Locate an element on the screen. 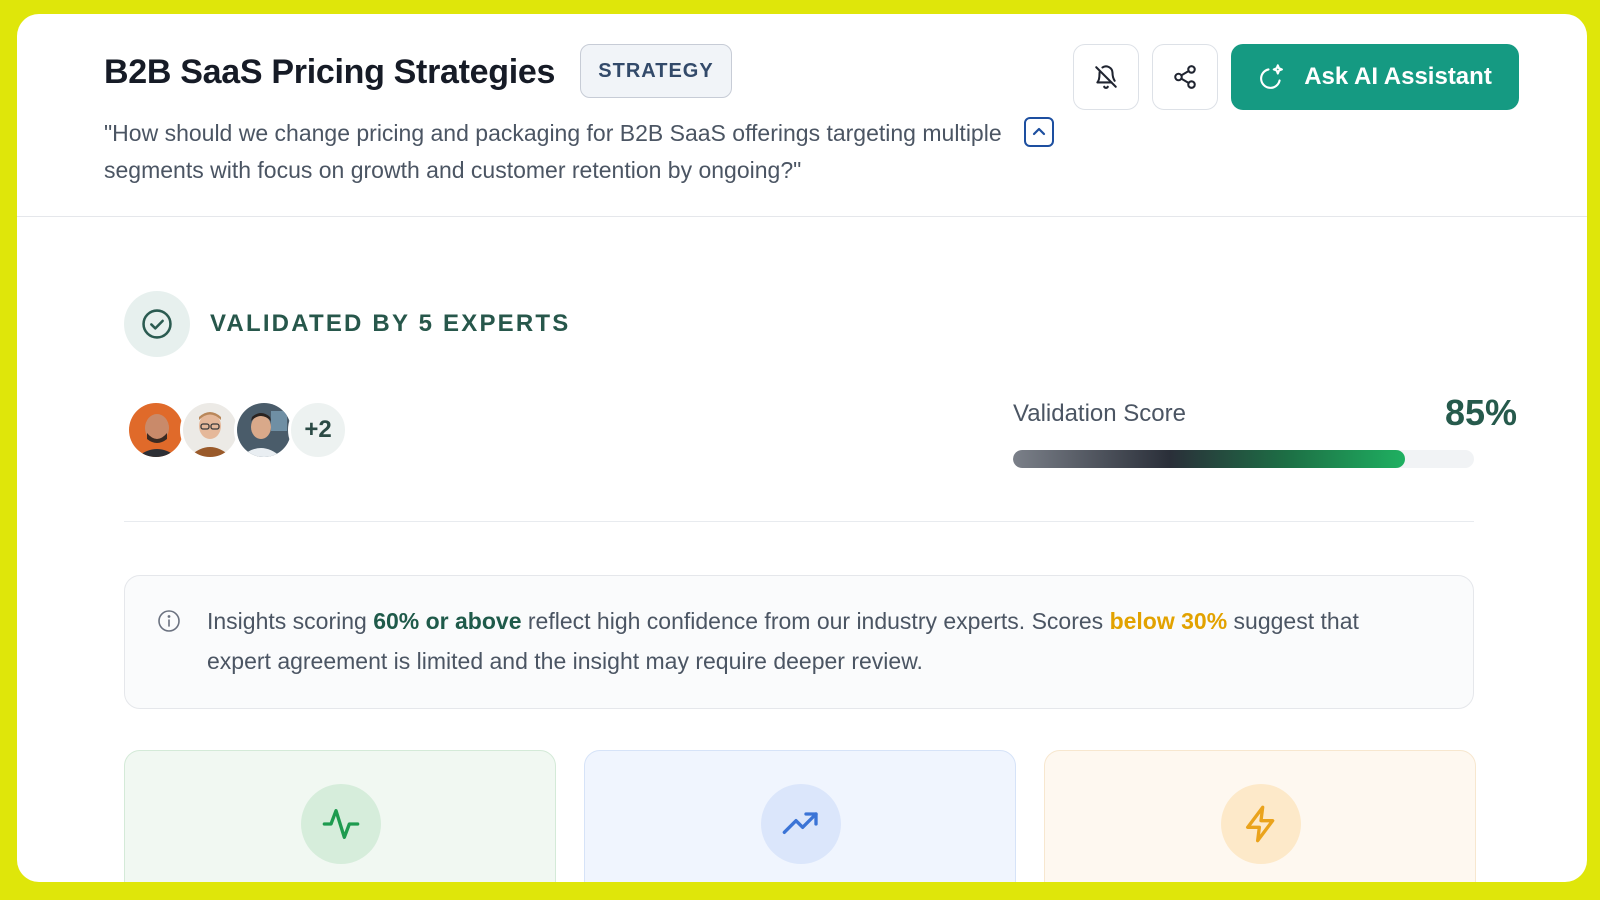 The image size is (1600, 900). more-experts-count: +2 is located at coordinates (318, 430).